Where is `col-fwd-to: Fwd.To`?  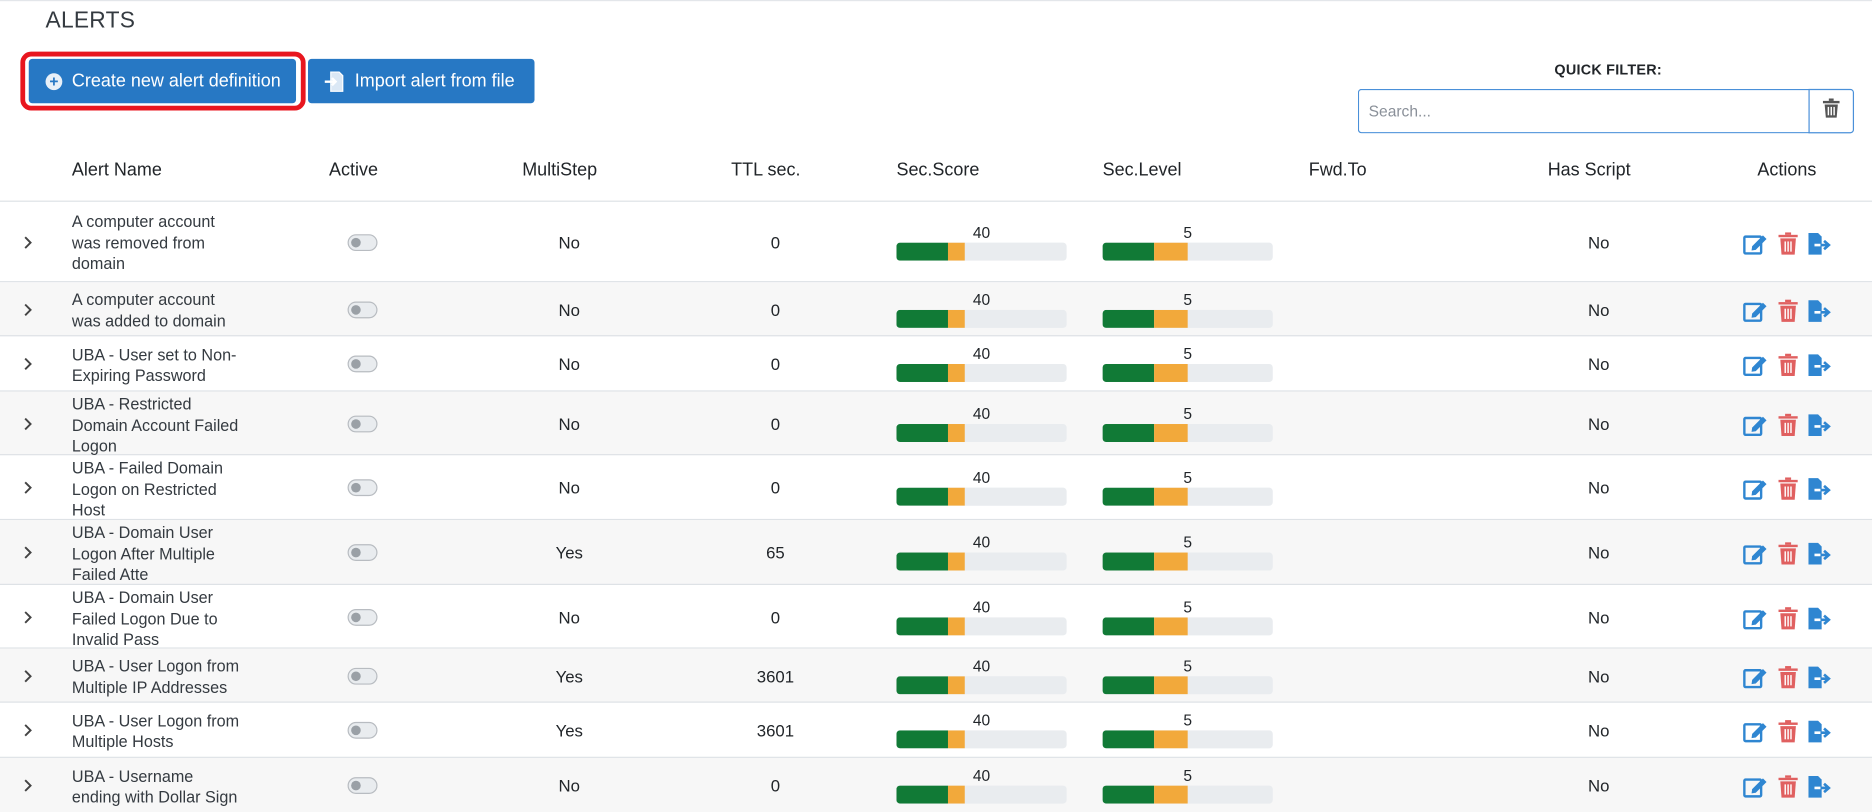 col-fwd-to: Fwd.To is located at coordinates (1338, 170).